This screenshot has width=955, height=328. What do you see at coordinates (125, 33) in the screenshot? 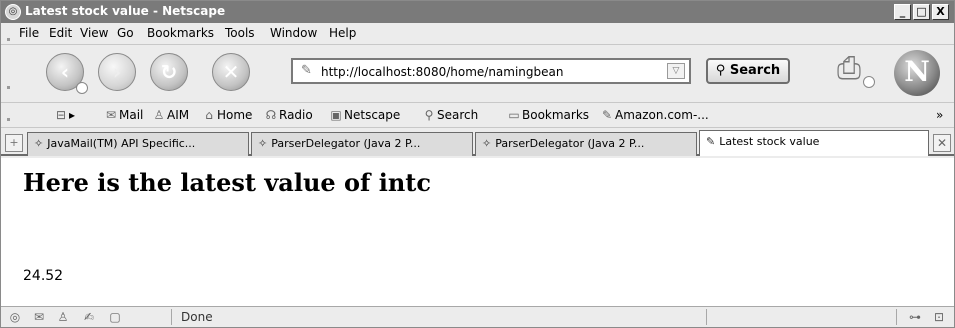
I see `menu-go: Go` at bounding box center [125, 33].